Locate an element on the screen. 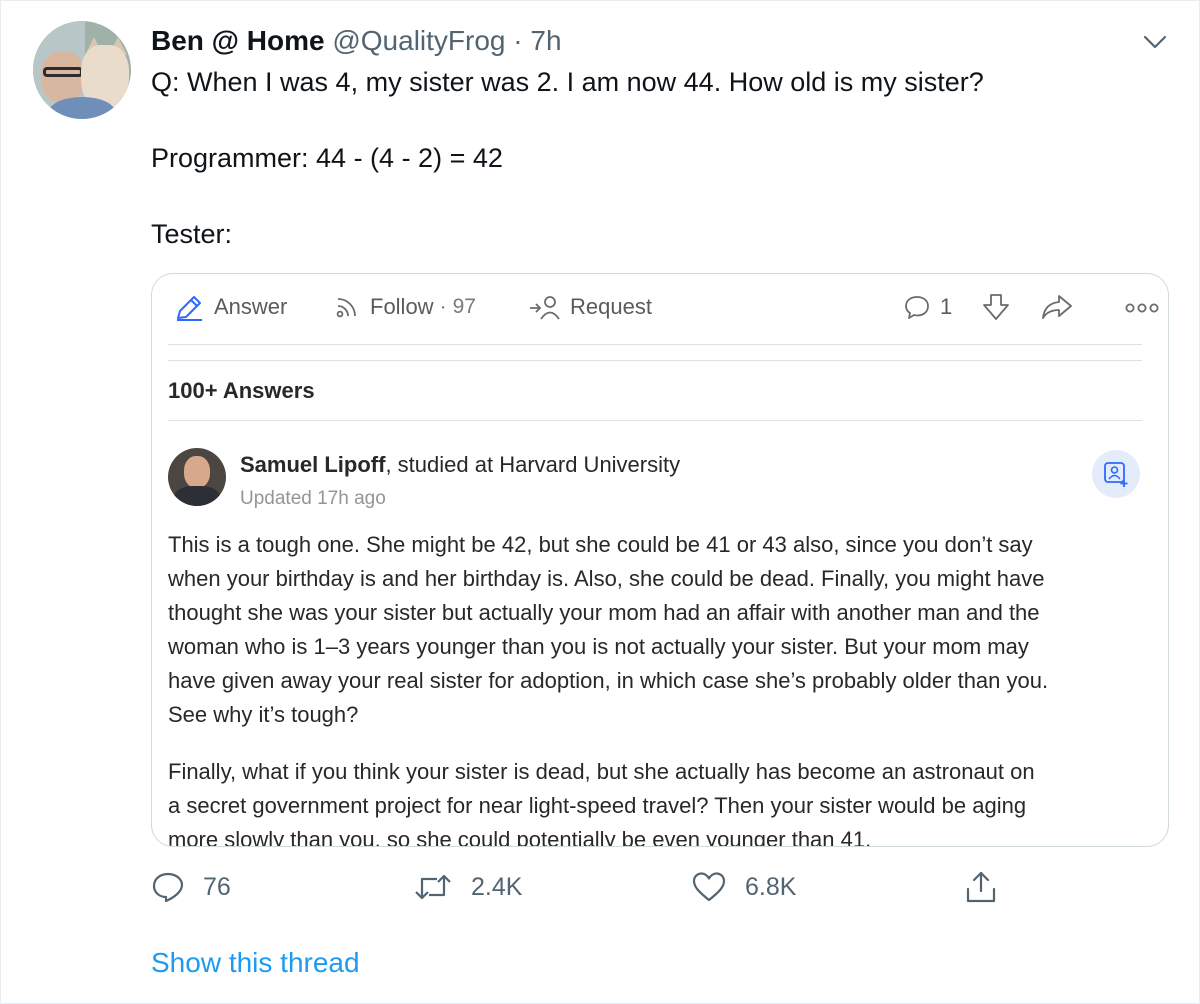  follow-count: 97 is located at coordinates (464, 306).